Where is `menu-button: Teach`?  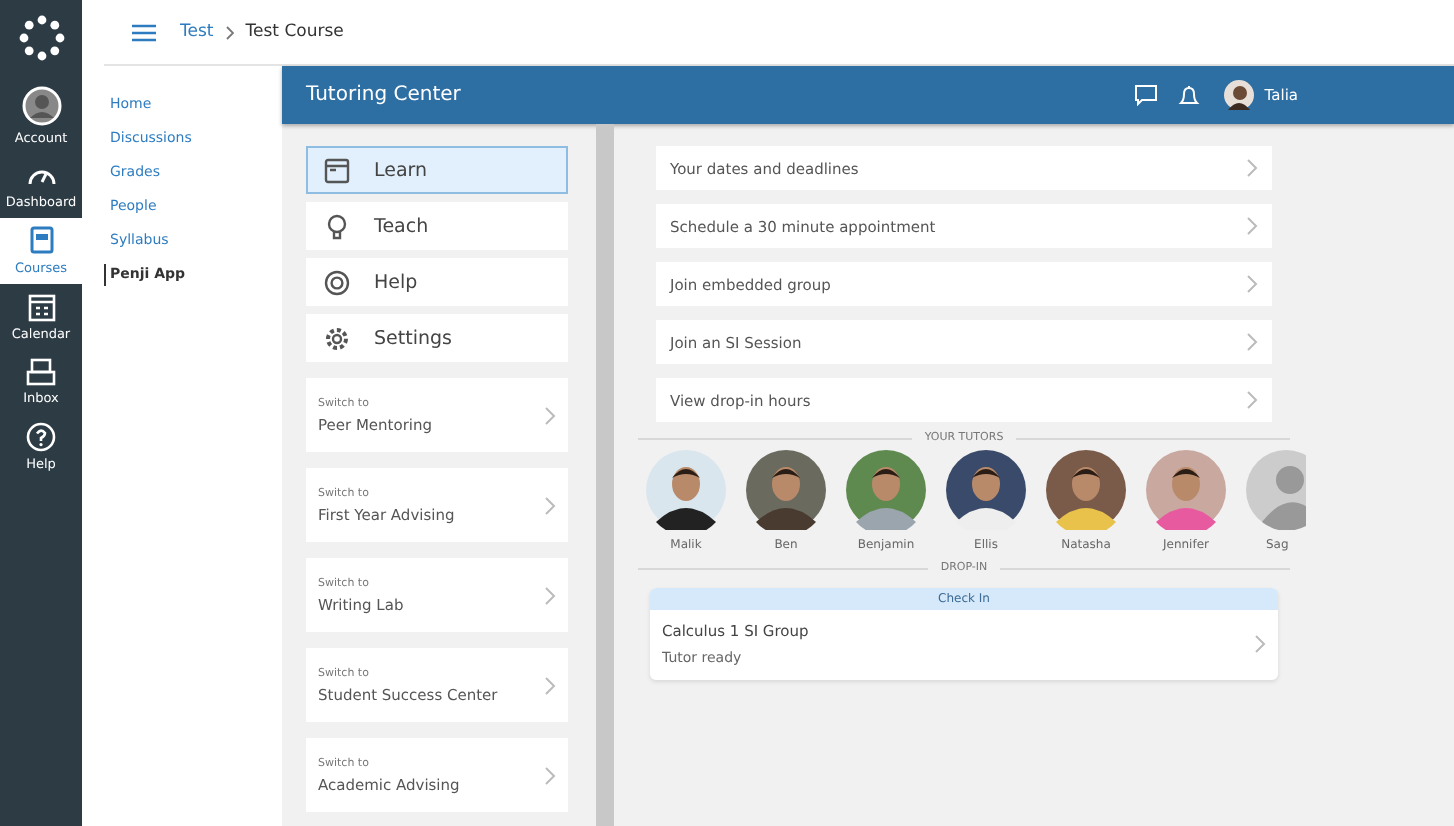
menu-button: Teach is located at coordinates (437, 226).